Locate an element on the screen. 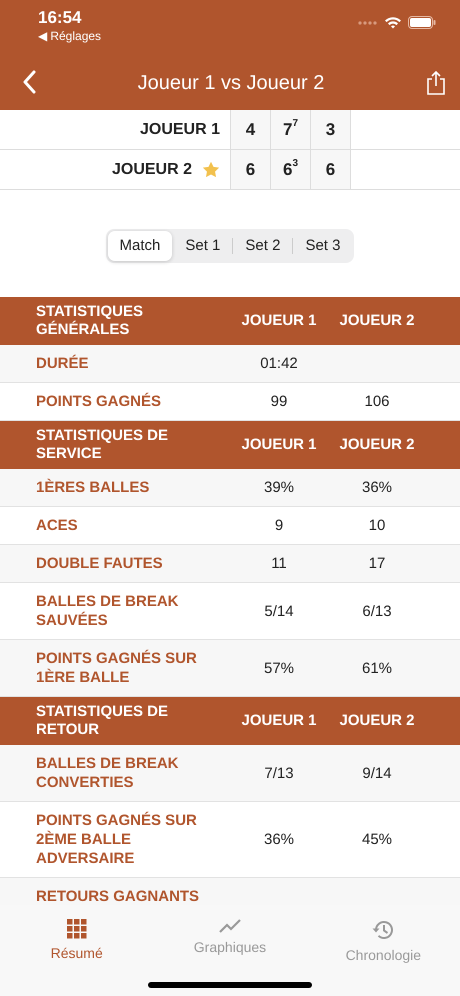  stat-value: 11 is located at coordinates (279, 563).